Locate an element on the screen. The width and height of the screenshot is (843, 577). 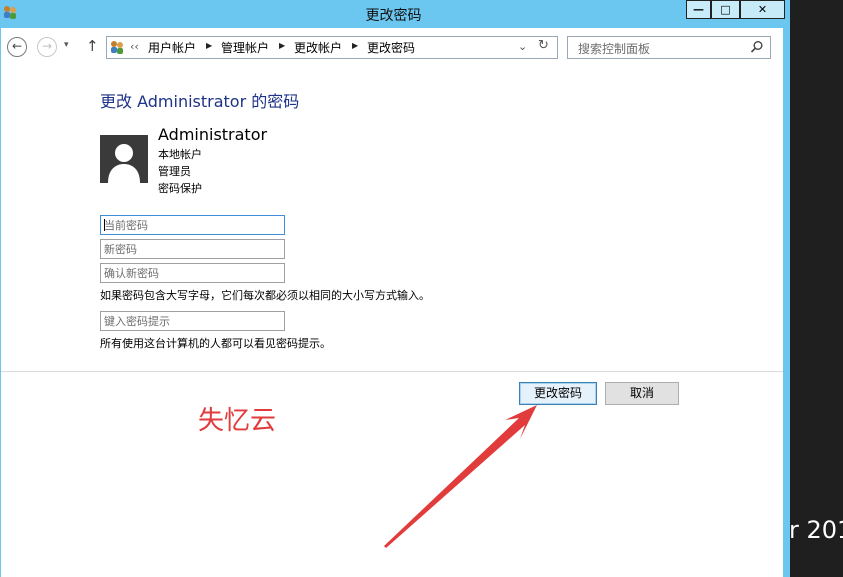
current-password-field is located at coordinates (192, 225).